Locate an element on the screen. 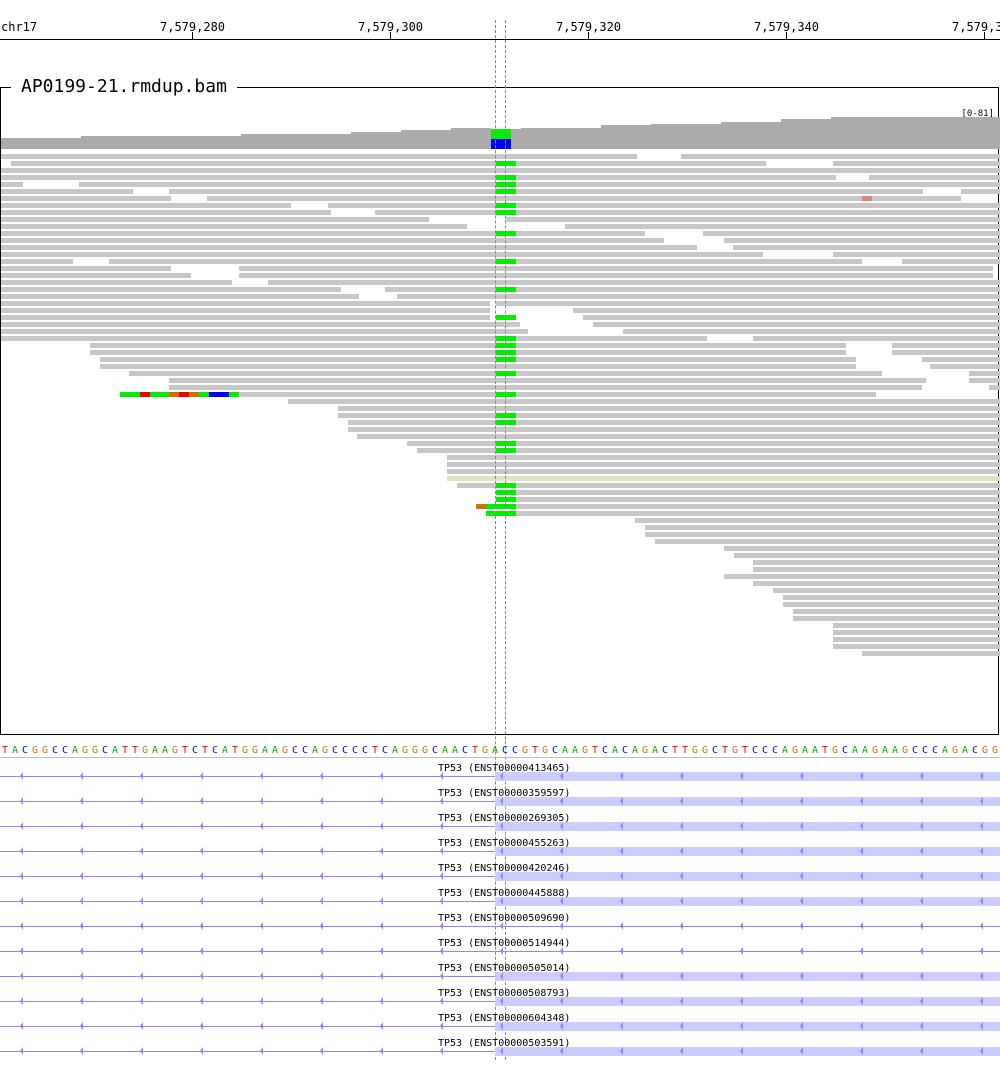 Image resolution: width=1000 pixels, height=1077 pixels. transcript-row: TP53 (ENST00000413465) is located at coordinates (500, 775).